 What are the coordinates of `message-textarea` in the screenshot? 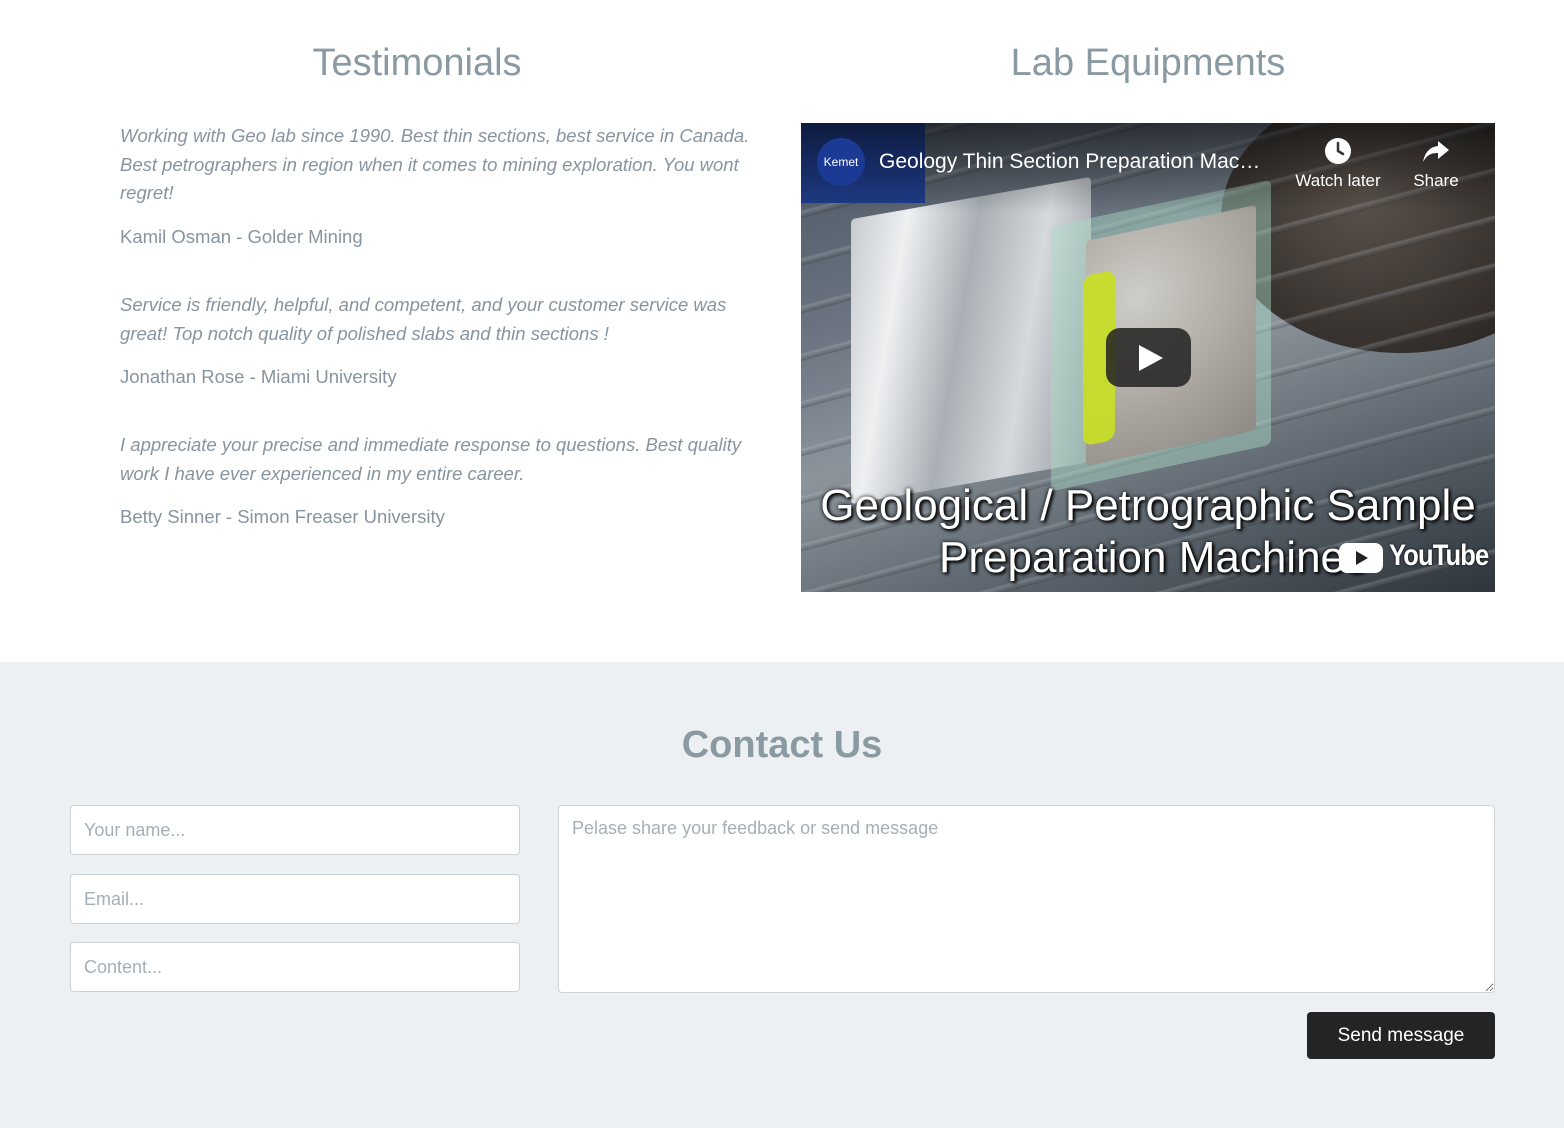 It's located at (1026, 899).